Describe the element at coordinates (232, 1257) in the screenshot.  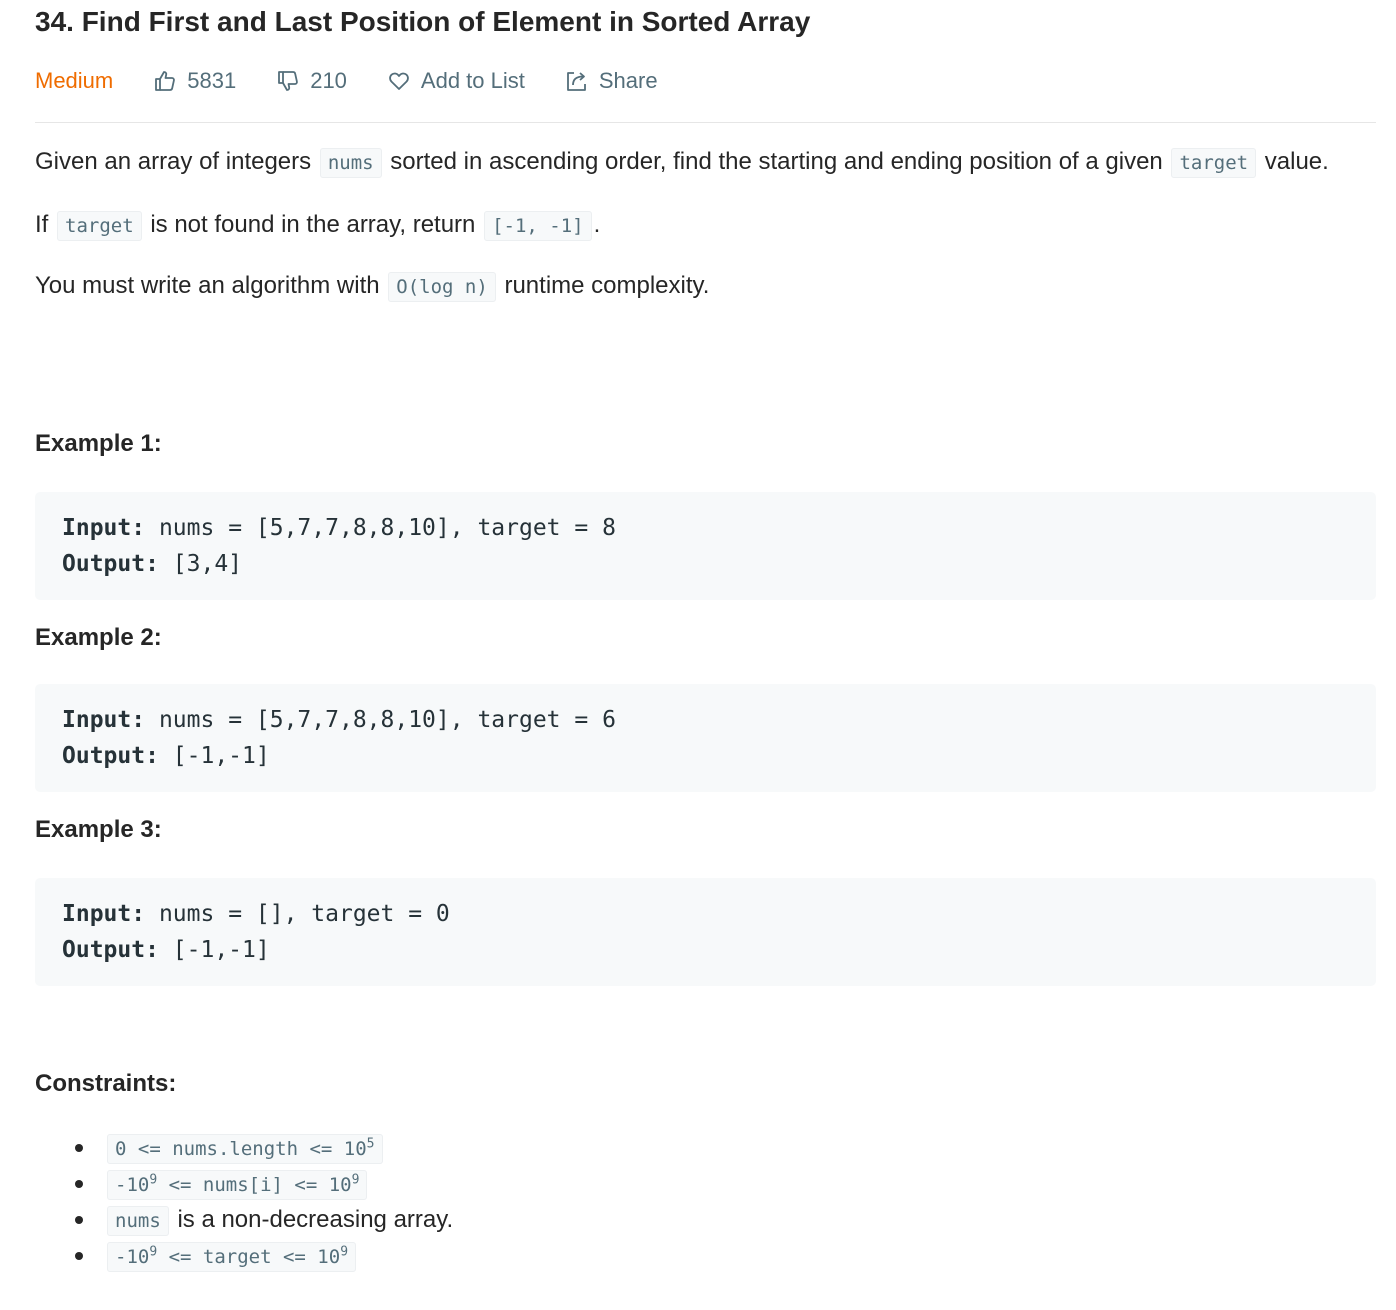
I see `constraint-code: -109 <= target <= 109` at that location.